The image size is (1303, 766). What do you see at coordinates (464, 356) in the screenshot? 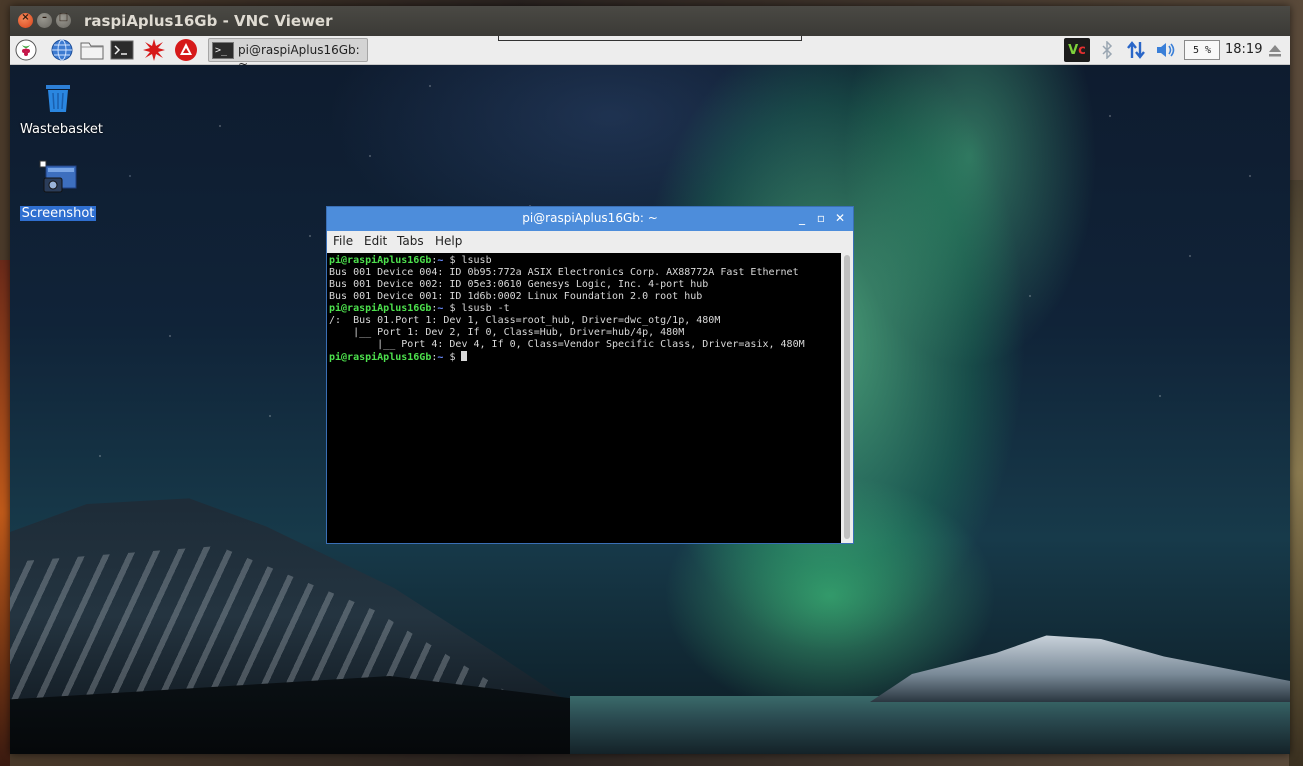
I see `text-cursor` at bounding box center [464, 356].